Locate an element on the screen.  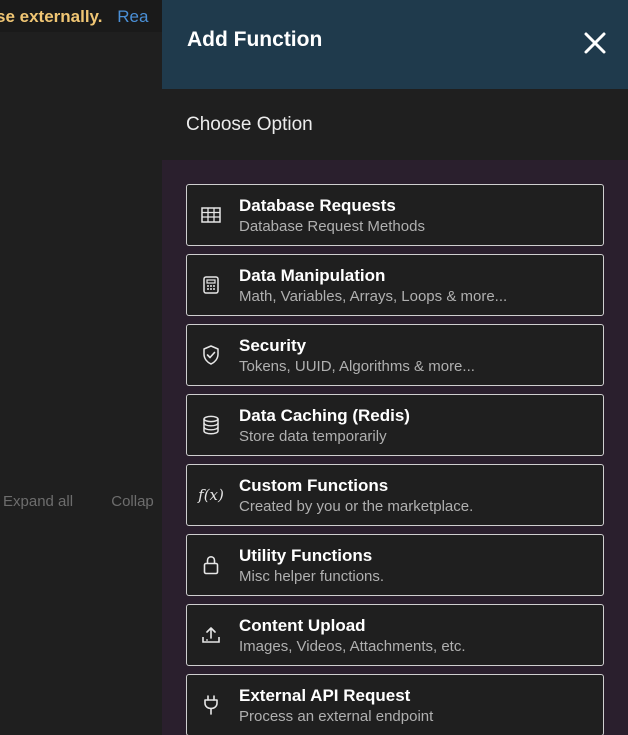
drawer-header: Add Function is located at coordinates (395, 44).